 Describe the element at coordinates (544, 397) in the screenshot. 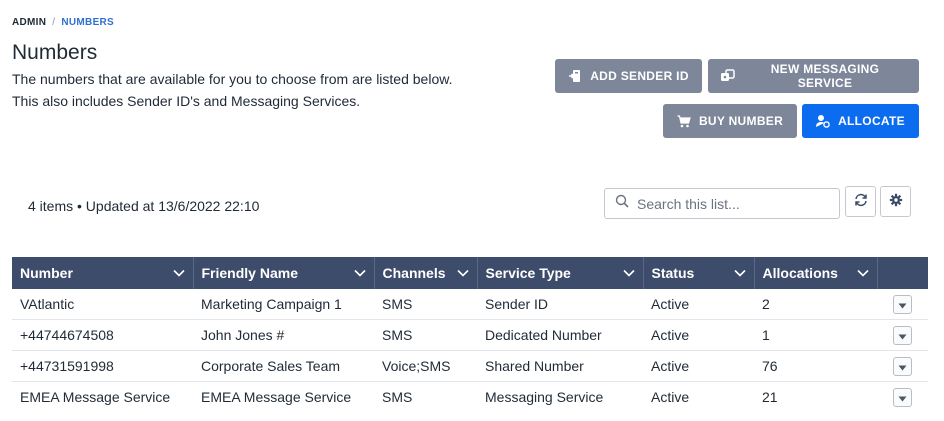

I see `cell-service-type: Messaging Service` at that location.